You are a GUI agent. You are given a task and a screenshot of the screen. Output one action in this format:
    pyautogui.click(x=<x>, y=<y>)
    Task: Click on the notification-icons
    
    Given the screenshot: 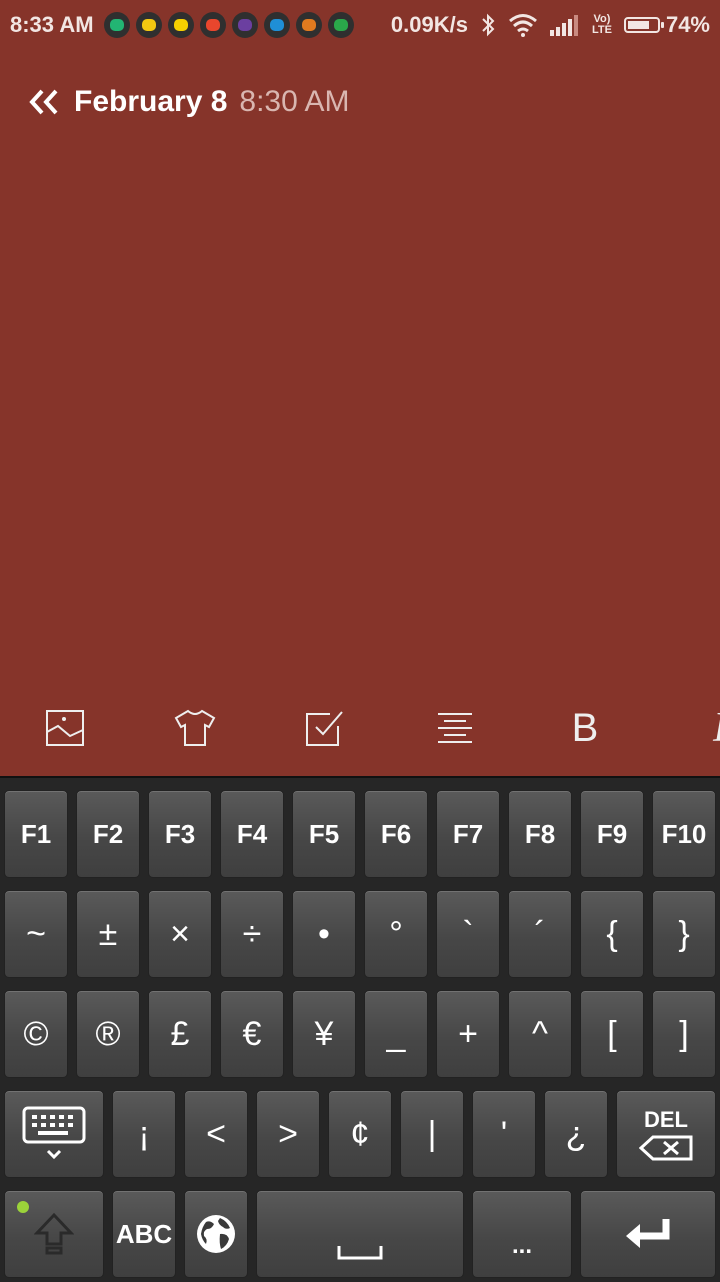 What is the action you would take?
    pyautogui.click(x=228, y=25)
    